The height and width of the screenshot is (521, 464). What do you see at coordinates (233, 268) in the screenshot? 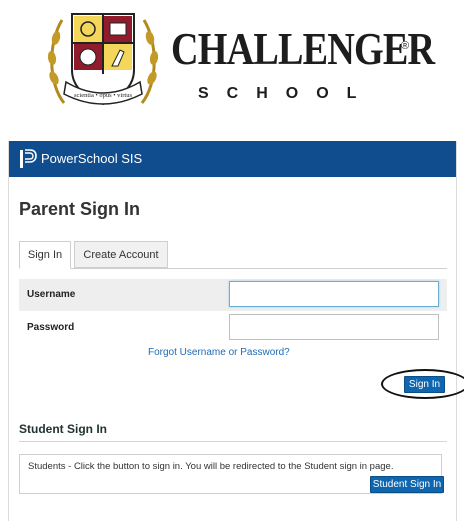
I see `tab-divider` at bounding box center [233, 268].